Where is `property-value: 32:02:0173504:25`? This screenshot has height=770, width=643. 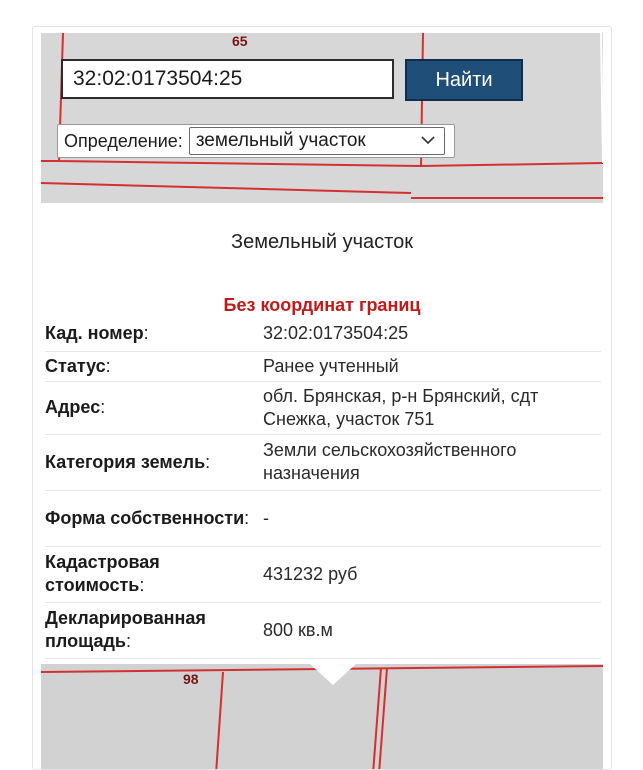 property-value: 32:02:0173504:25 is located at coordinates (432, 334).